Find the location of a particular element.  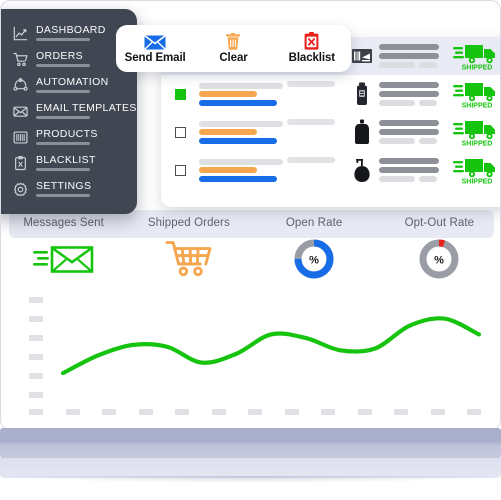

sidebar-item-label: DASHBOARD is located at coordinates (71, 30).